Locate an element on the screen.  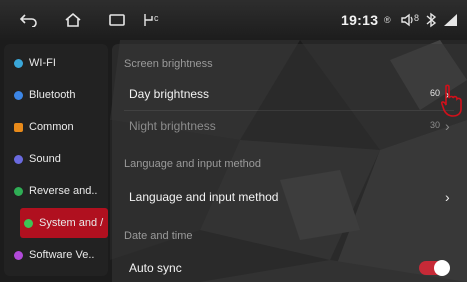
sidebar-item-software: Software Ve.. is located at coordinates (56, 255).